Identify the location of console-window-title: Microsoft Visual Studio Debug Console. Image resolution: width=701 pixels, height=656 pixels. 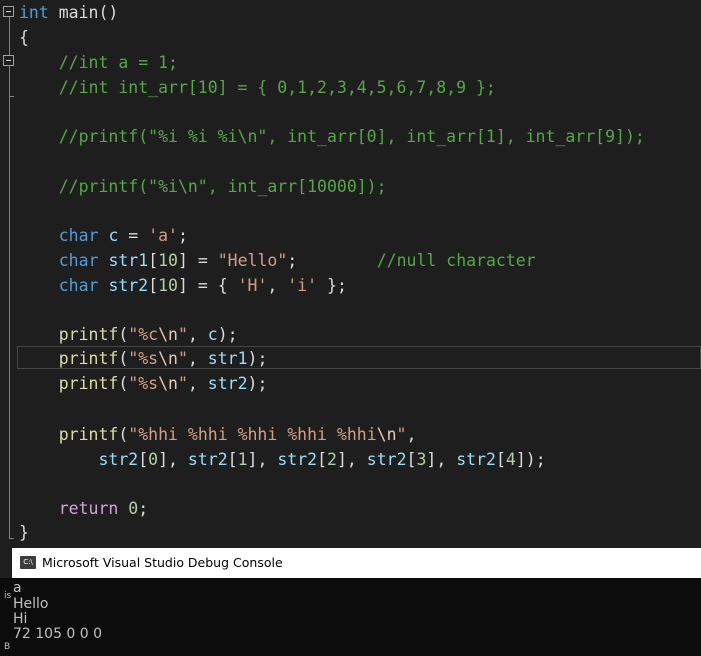
(162, 562).